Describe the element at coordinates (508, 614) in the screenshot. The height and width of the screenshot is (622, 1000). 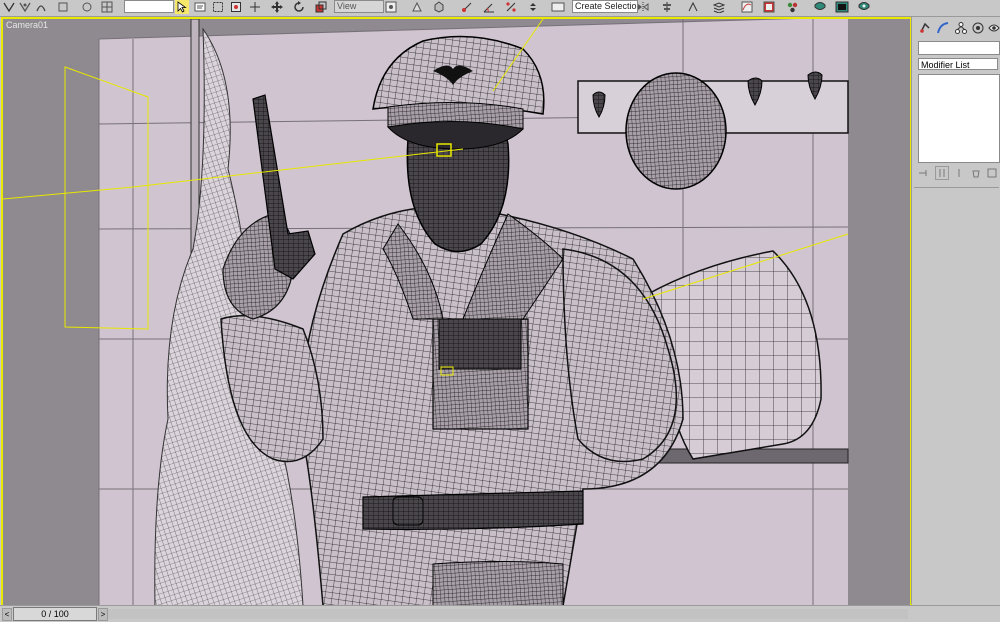
I see `timeline-track` at that location.